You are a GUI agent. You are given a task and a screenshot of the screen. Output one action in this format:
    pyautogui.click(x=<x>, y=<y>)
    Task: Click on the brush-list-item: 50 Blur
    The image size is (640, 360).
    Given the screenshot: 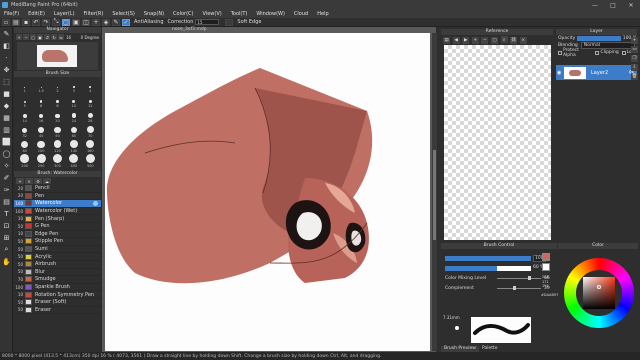 What is the action you would take?
    pyautogui.click(x=57, y=272)
    